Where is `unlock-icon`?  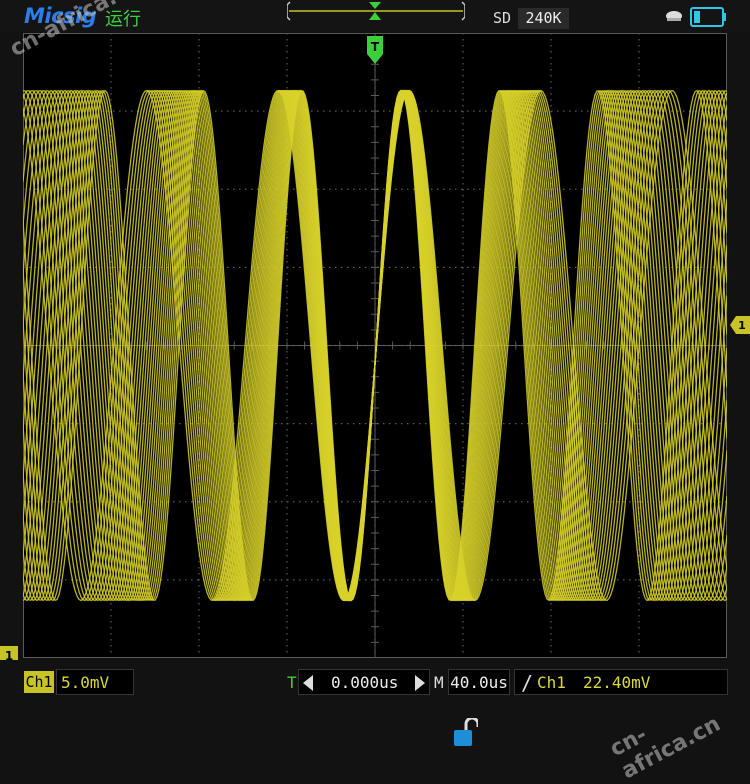
unlock-icon is located at coordinates (465, 733).